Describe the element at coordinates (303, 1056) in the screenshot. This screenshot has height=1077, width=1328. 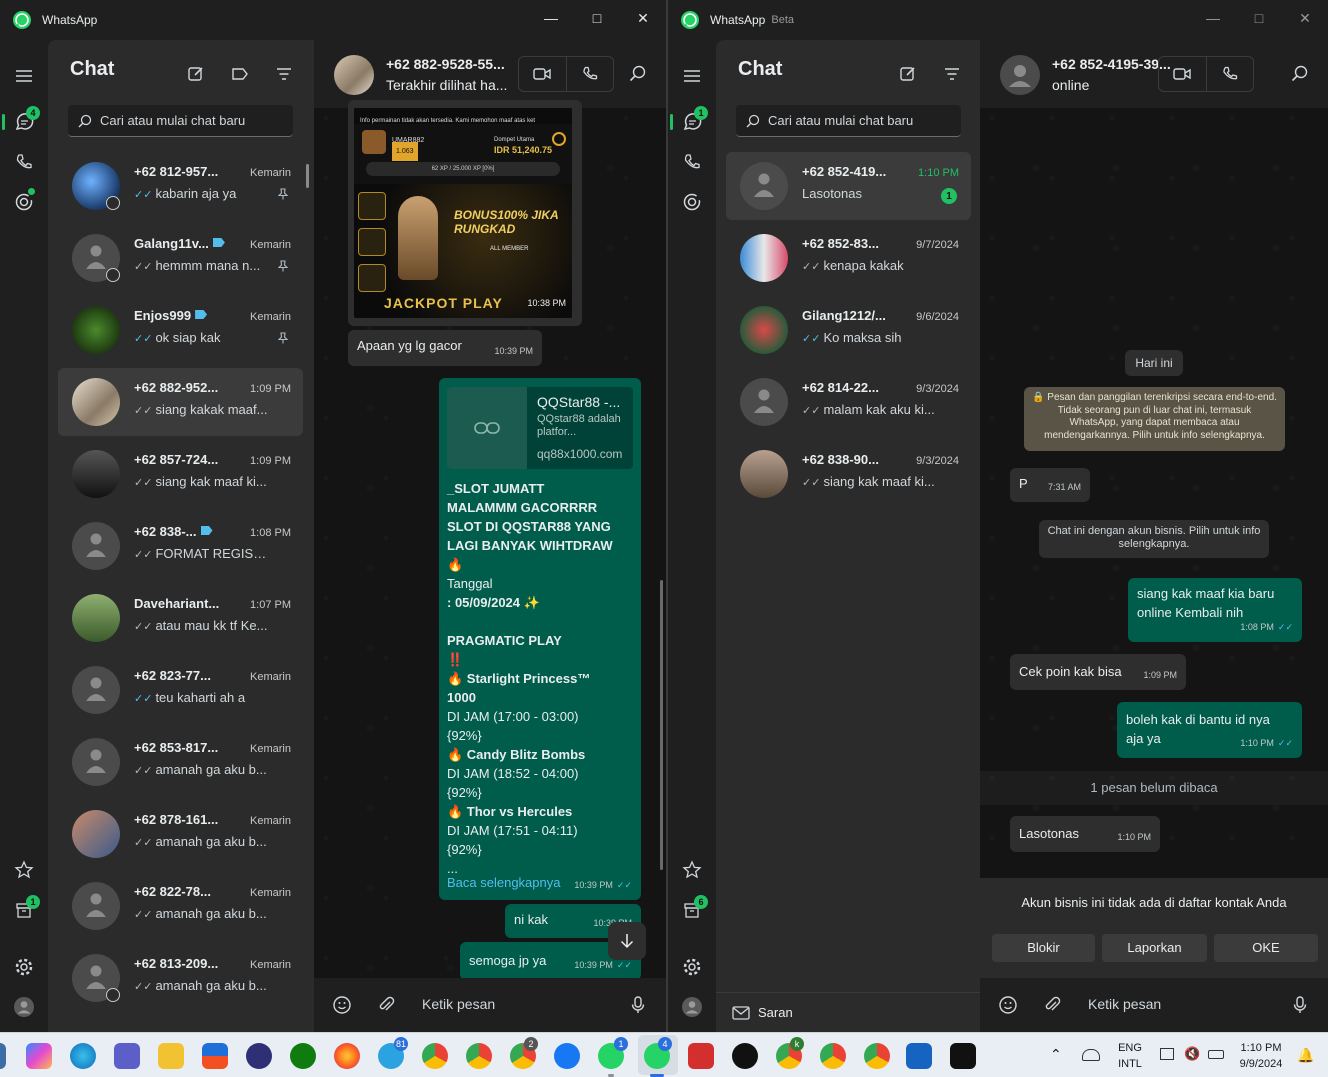
I see `xbox-icon` at that location.